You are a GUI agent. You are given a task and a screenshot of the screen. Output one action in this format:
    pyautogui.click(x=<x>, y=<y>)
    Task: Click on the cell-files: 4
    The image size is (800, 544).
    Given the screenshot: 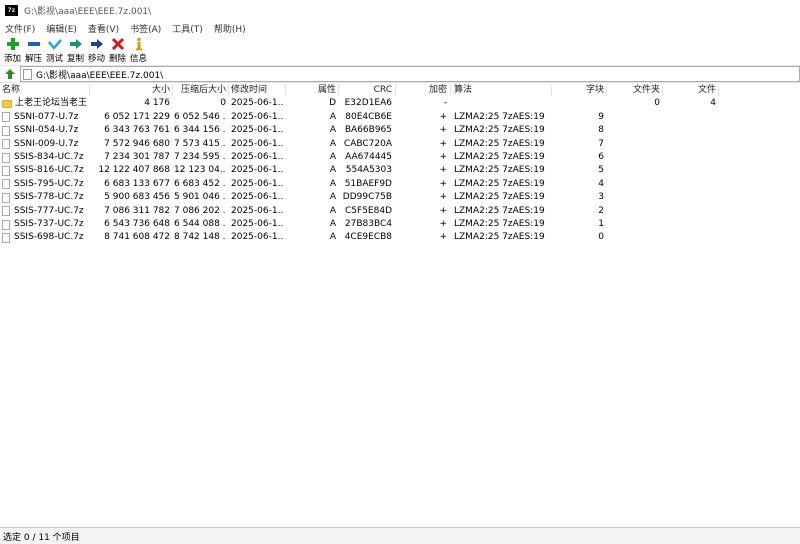 What is the action you would take?
    pyautogui.click(x=713, y=103)
    